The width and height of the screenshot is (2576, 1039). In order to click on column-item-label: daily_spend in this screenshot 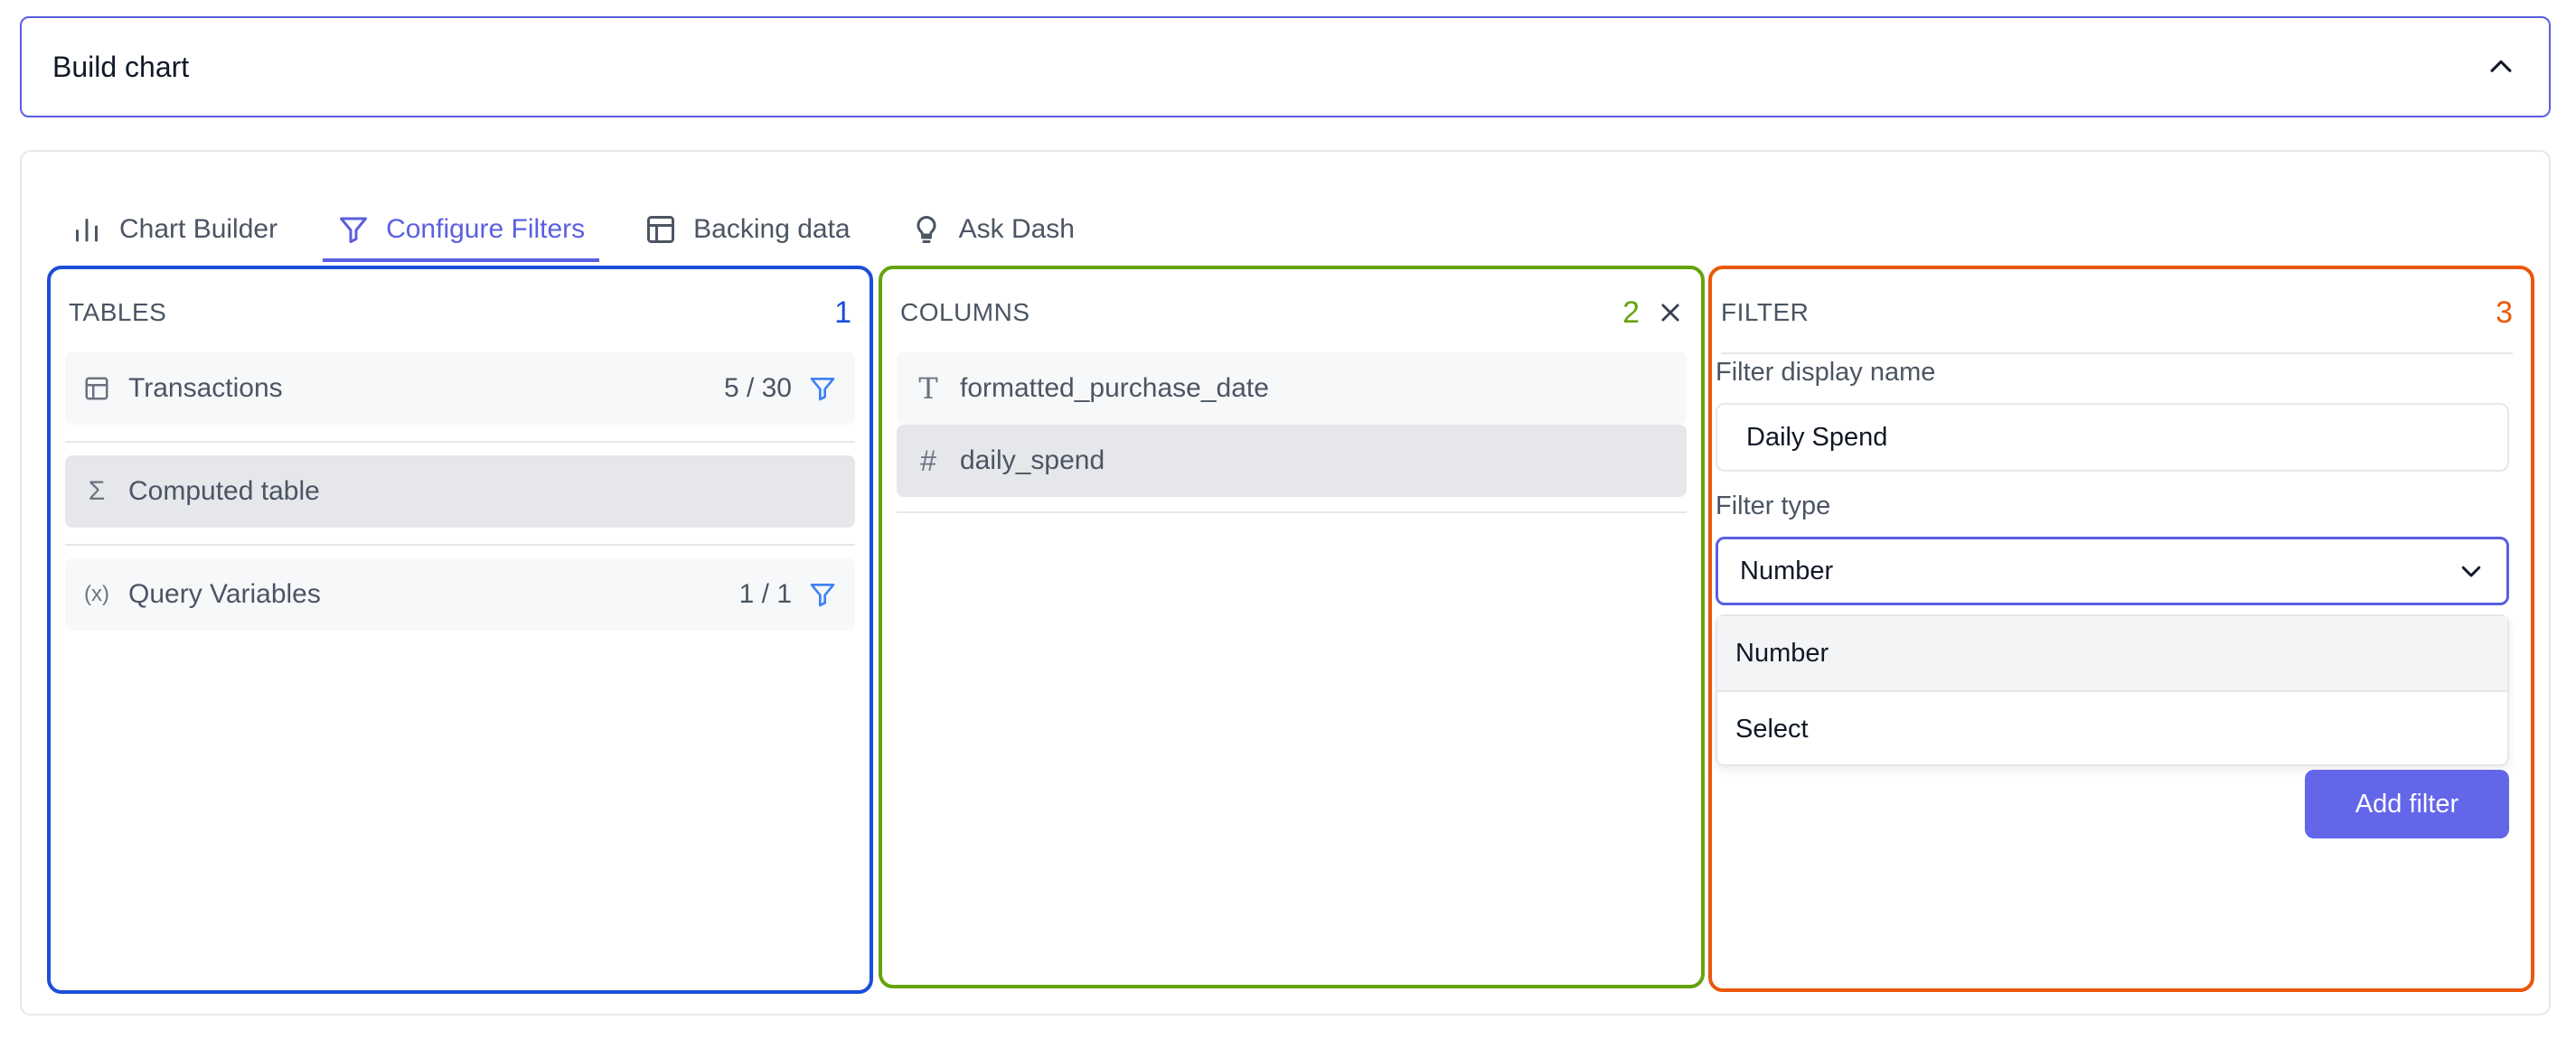, I will do `click(1032, 460)`.